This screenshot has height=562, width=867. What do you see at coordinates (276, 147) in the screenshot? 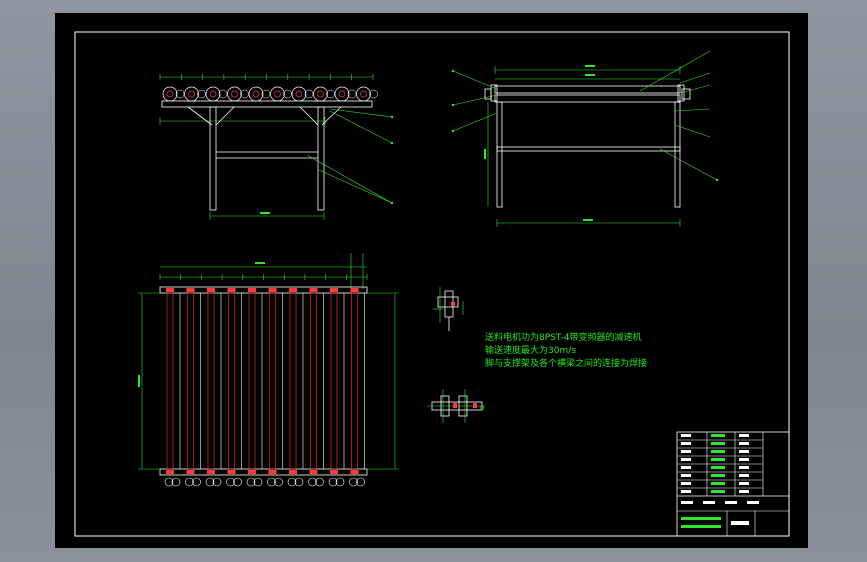
I see `front-view` at bounding box center [276, 147].